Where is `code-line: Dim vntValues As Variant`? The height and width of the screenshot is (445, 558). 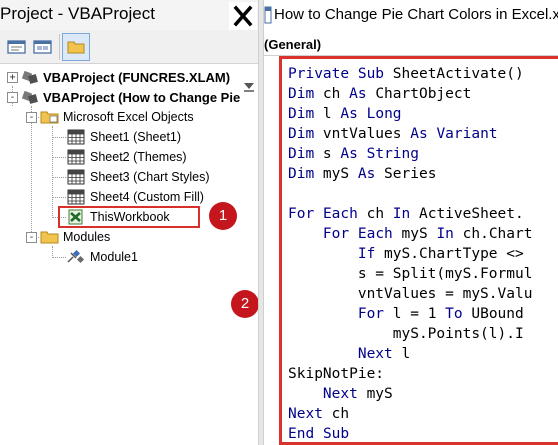 code-line: Dim vntValues As Variant is located at coordinates (410, 134).